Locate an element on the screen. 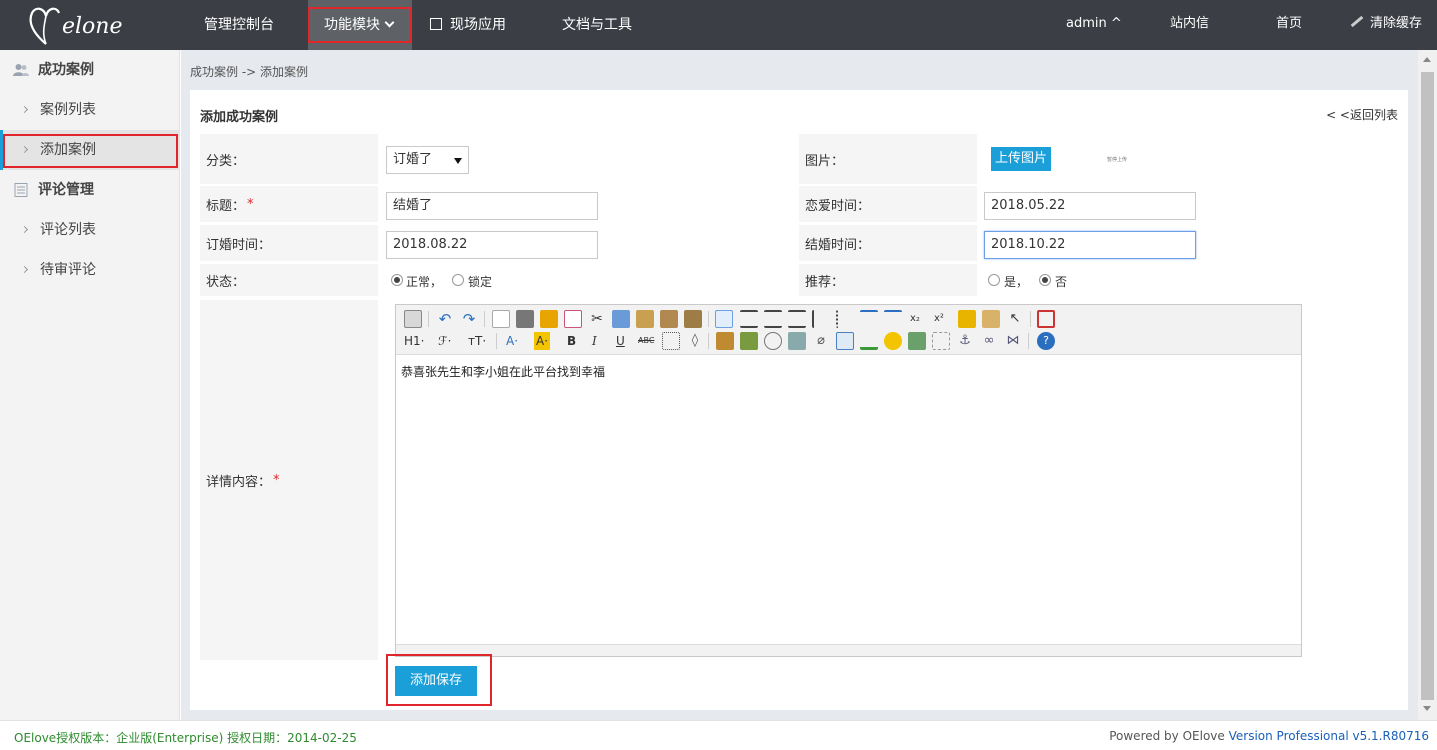  category-select: 订婚了 is located at coordinates (427, 160).